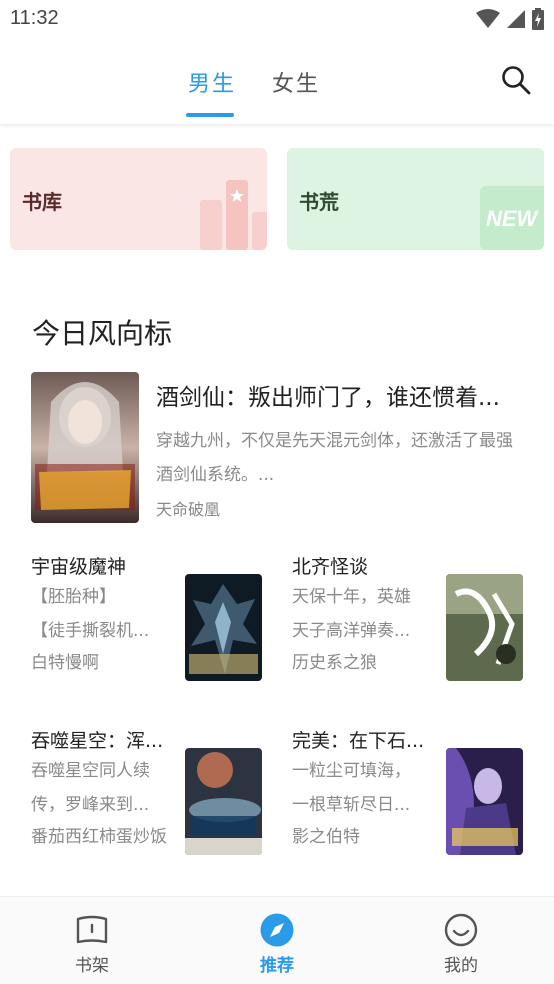  I want to click on compass-icon, so click(277, 930).